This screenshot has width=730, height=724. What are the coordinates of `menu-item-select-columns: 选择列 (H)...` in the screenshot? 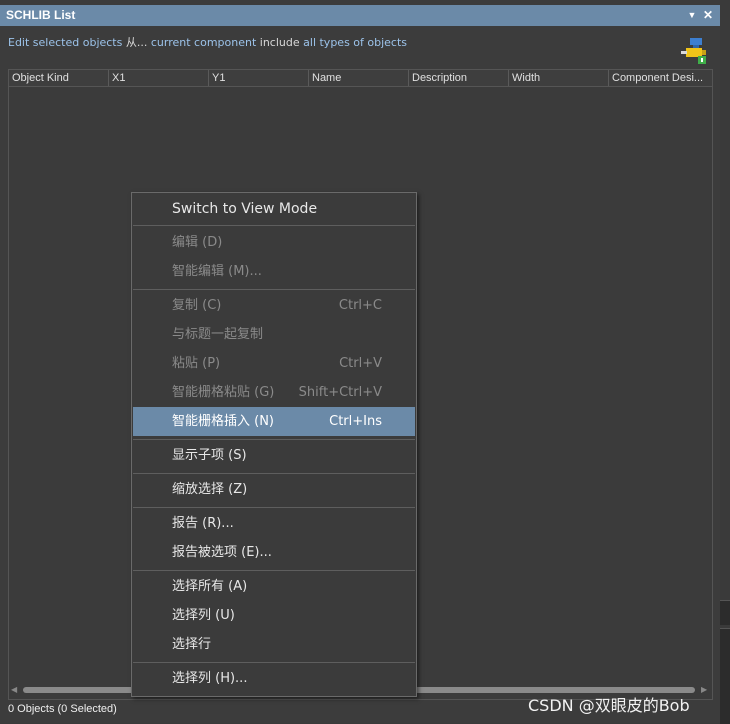 It's located at (274, 678).